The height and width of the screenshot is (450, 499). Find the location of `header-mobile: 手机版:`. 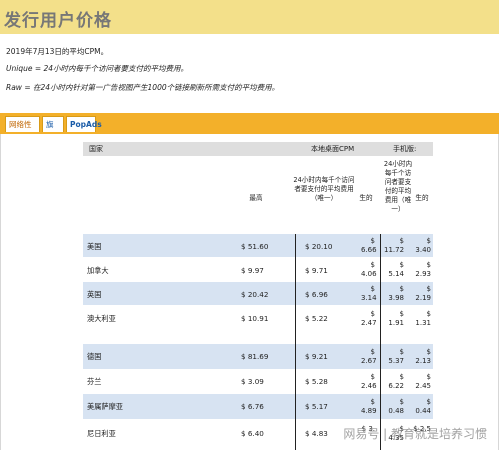

header-mobile: 手机版: is located at coordinates (405, 149).